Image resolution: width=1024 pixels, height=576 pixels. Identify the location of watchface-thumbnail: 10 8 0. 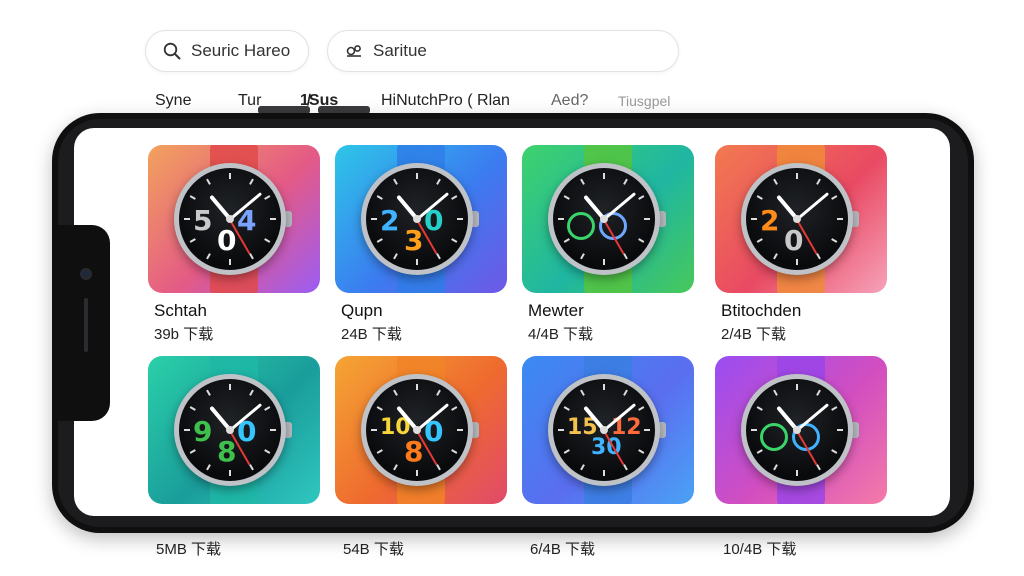
(421, 430).